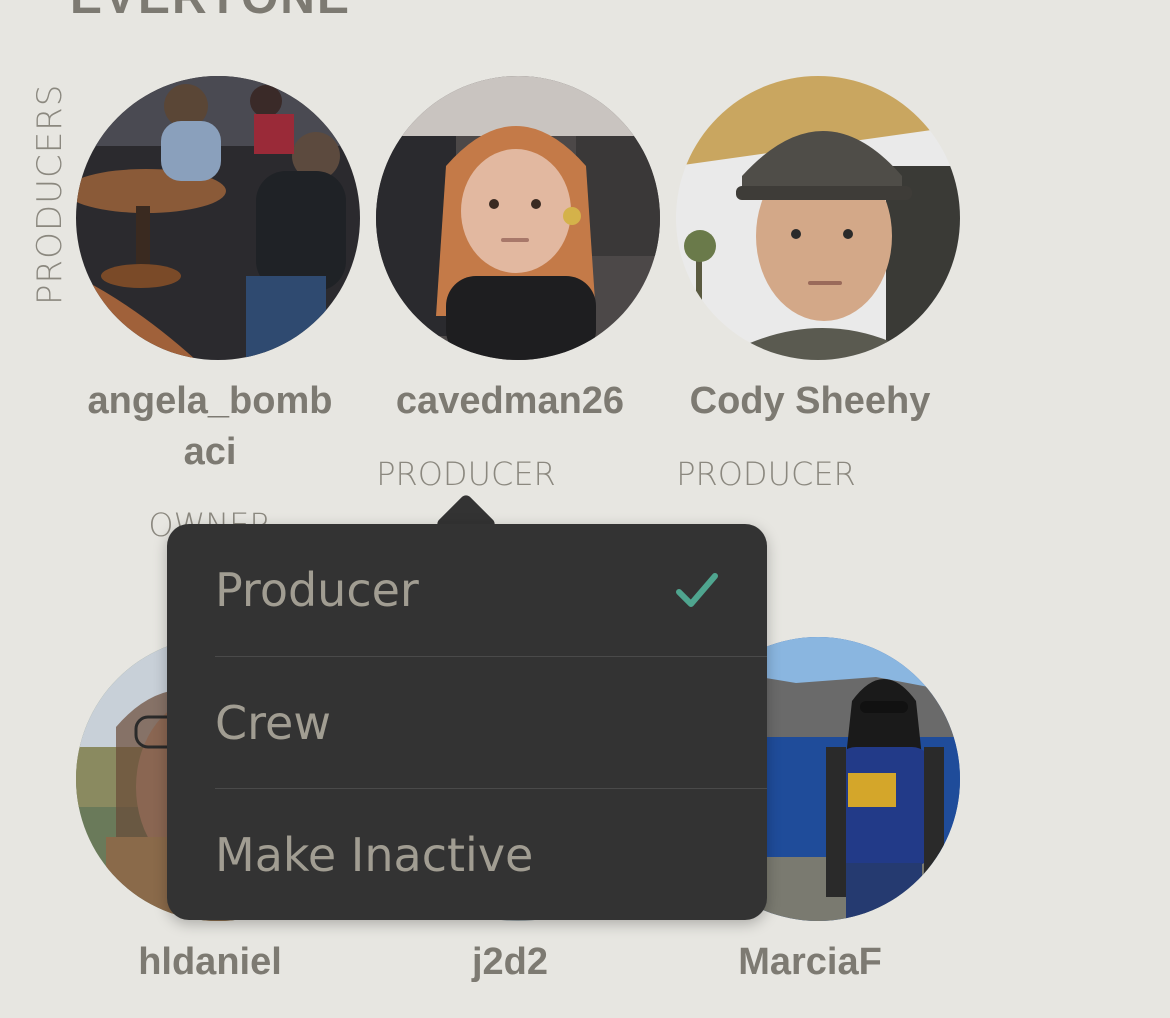 Image resolution: width=1170 pixels, height=1018 pixels. What do you see at coordinates (766, 474) in the screenshot?
I see `member-role-cody-sheehy: PRODUCER` at bounding box center [766, 474].